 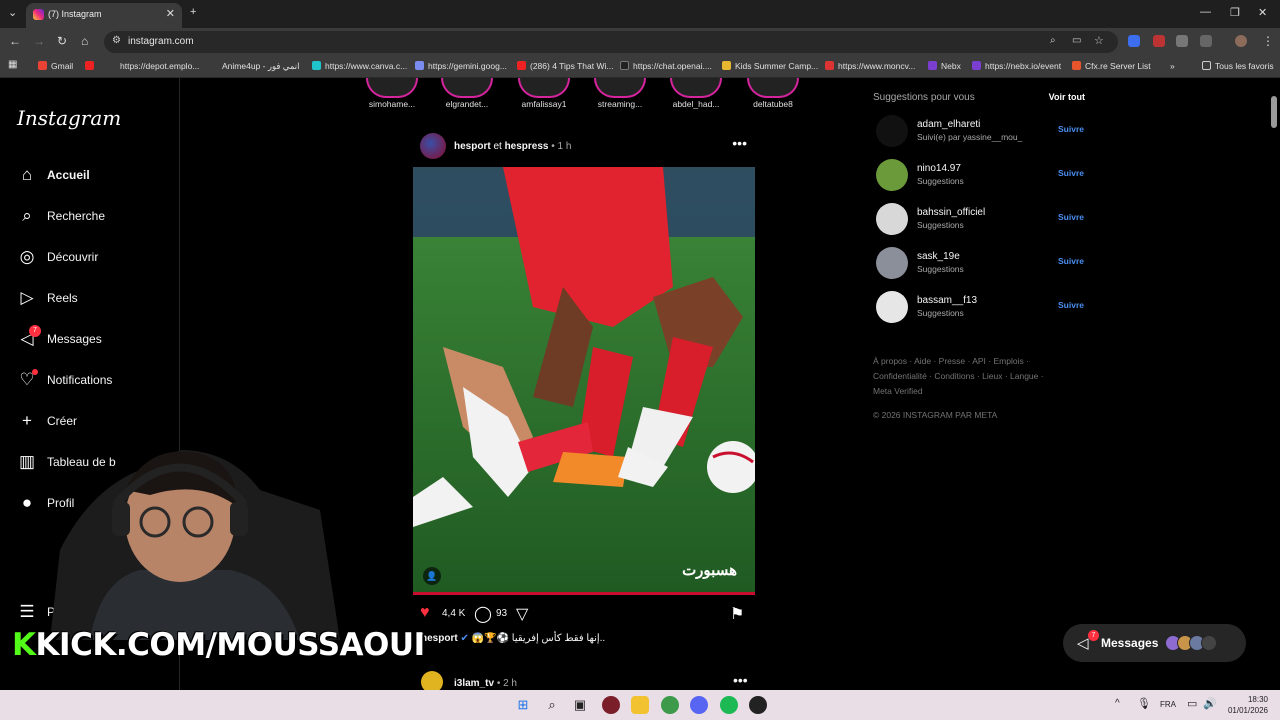 I want to click on spotify-icon, so click(x=729, y=705).